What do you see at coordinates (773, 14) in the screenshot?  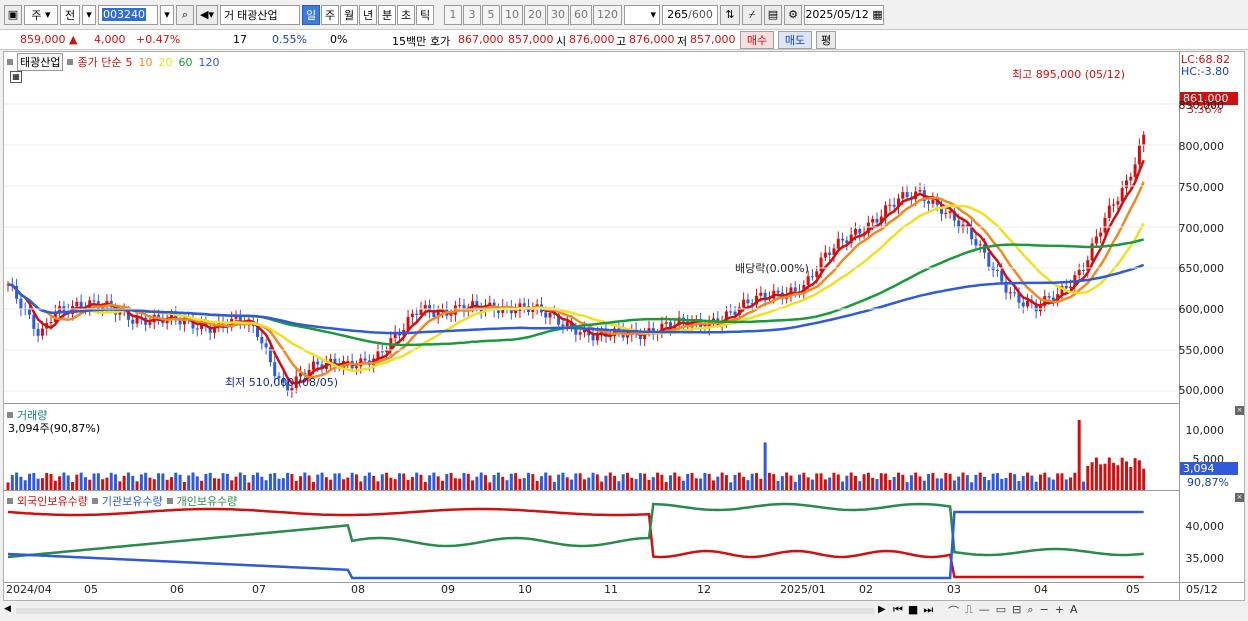 I see `save-icon: ▤` at bounding box center [773, 14].